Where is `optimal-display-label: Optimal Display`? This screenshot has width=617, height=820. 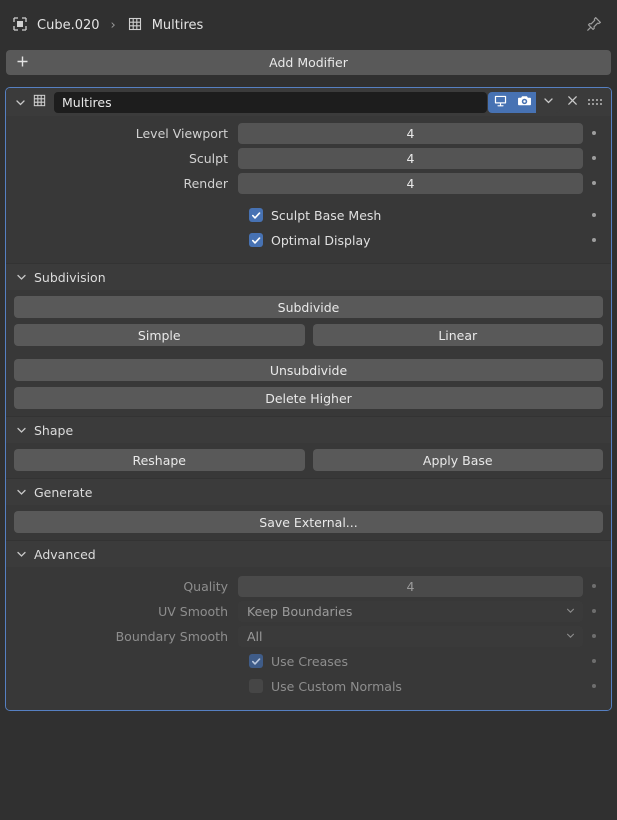 optimal-display-label: Optimal Display is located at coordinates (321, 240).